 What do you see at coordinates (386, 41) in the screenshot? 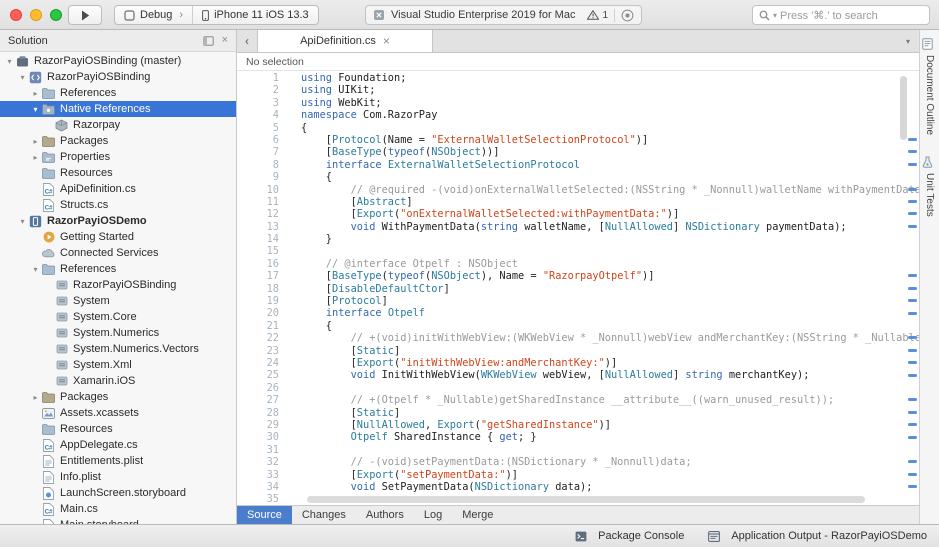
I see `close-icon: ×` at bounding box center [386, 41].